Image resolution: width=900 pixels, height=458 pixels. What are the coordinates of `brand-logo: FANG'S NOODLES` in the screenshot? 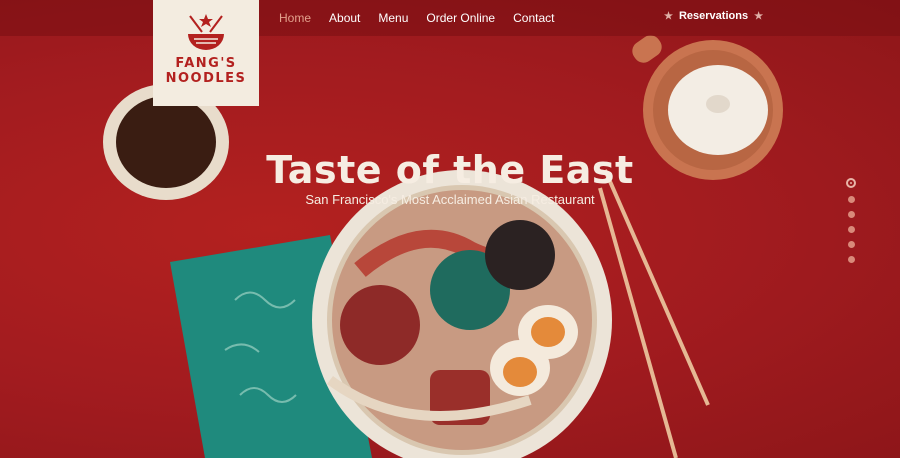 It's located at (206, 53).